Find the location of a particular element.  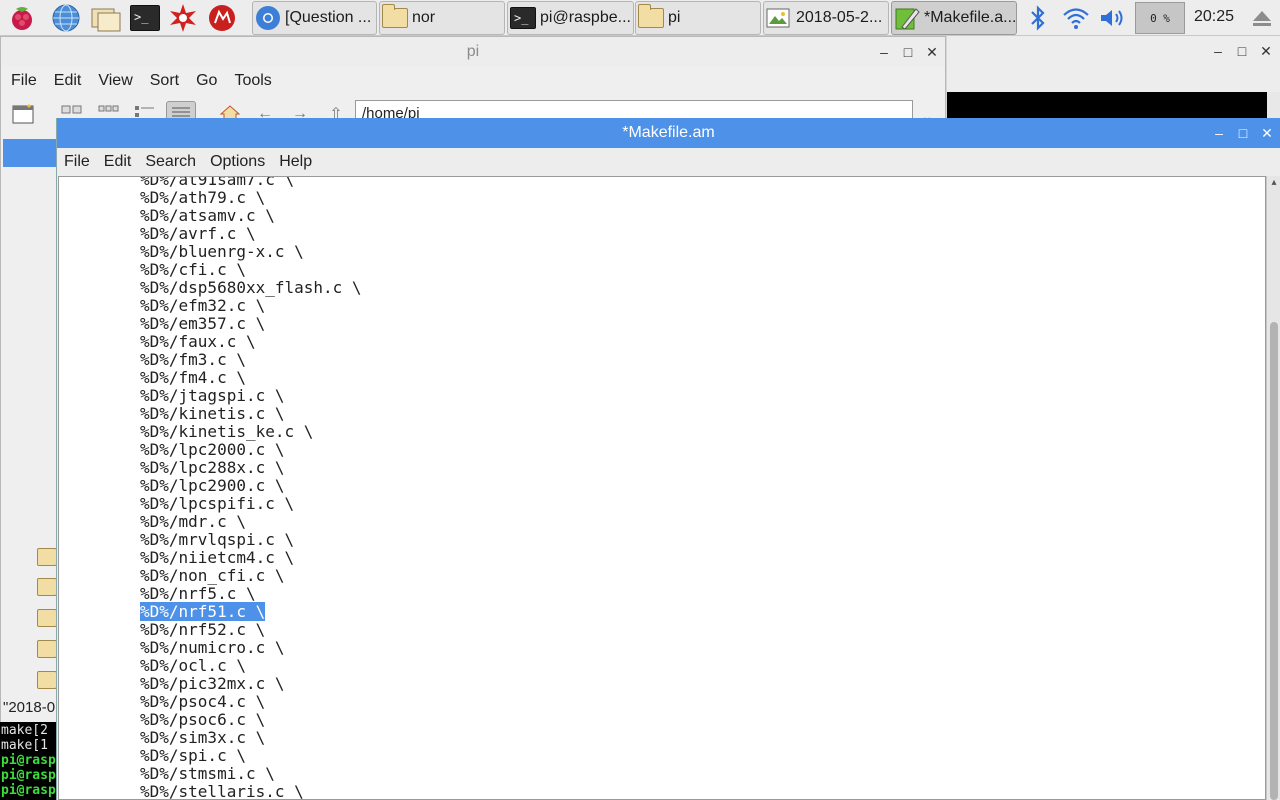

text-line: %D%/psoc4.c \ is located at coordinates (203, 701).